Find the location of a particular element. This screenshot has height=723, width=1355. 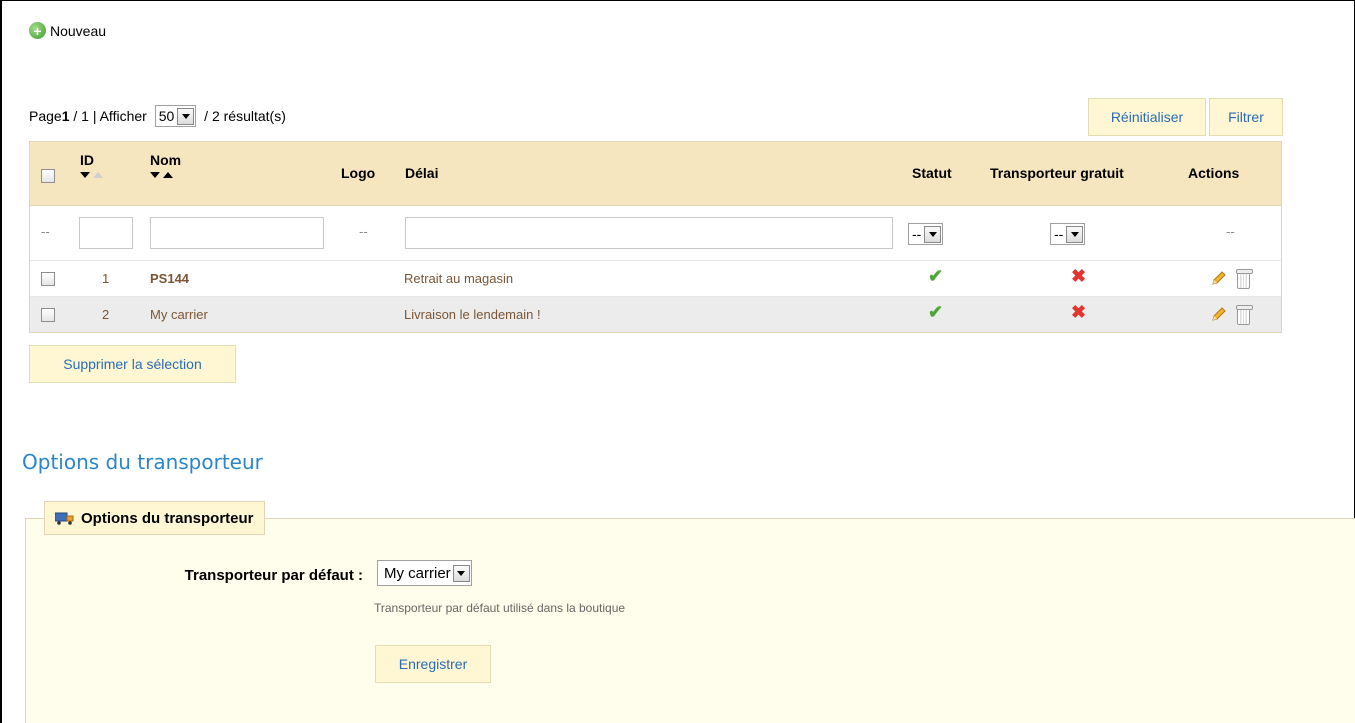

reset-button: Réinitialiser is located at coordinates (1147, 117).